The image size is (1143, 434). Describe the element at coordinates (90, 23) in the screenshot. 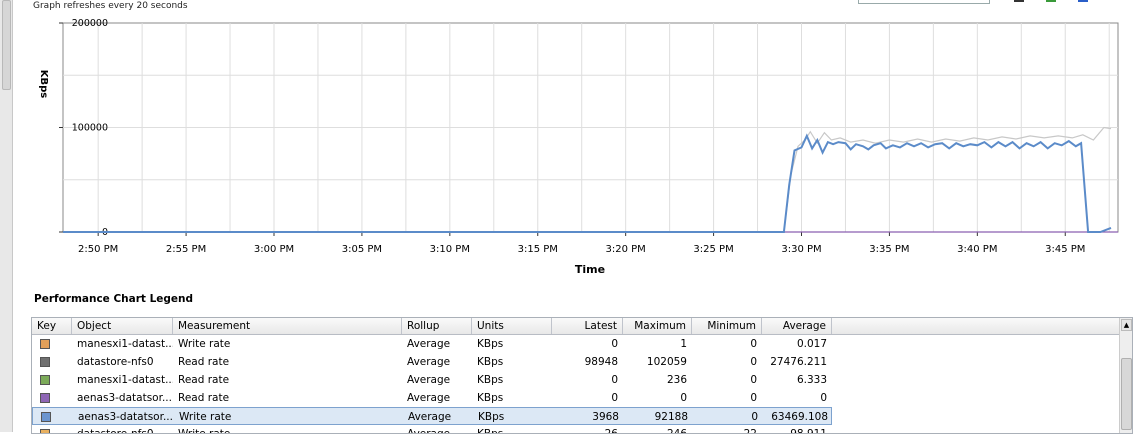

I see `y-tick-label: 200000` at that location.